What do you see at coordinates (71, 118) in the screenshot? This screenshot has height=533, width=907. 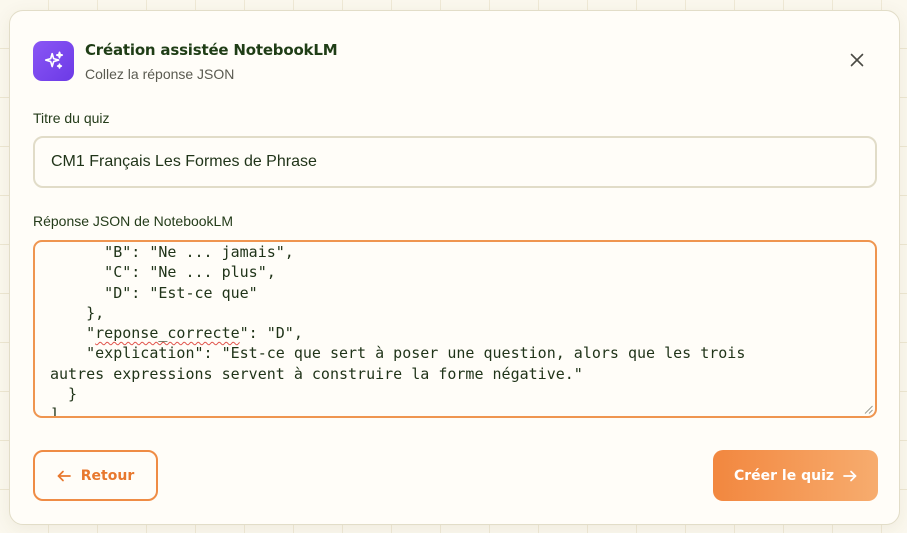 I see `quiz-title-label: Titre du quiz` at bounding box center [71, 118].